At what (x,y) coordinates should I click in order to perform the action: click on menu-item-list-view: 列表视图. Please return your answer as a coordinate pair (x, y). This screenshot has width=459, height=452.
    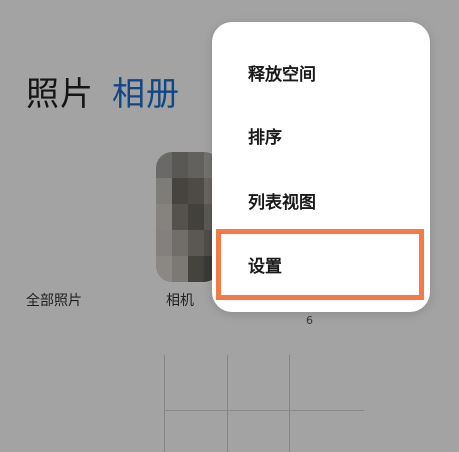
    Looking at the image, I should click on (321, 200).